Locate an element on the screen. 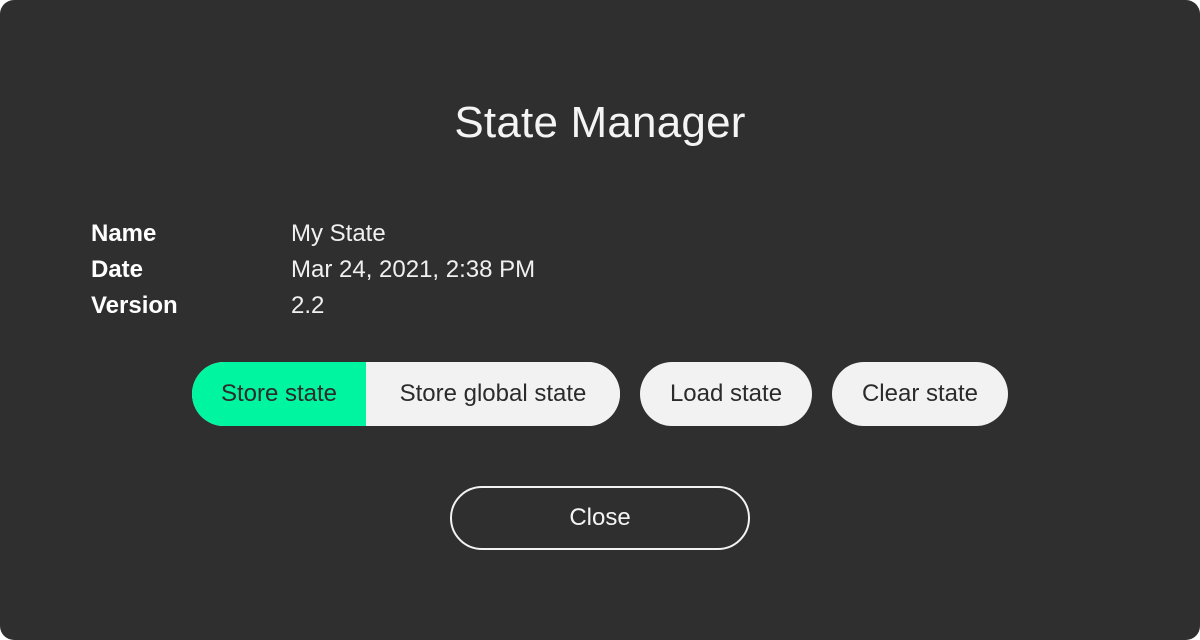  info-row-date: Date Mar 24, 2021, 2:38 PM is located at coordinates (313, 270).